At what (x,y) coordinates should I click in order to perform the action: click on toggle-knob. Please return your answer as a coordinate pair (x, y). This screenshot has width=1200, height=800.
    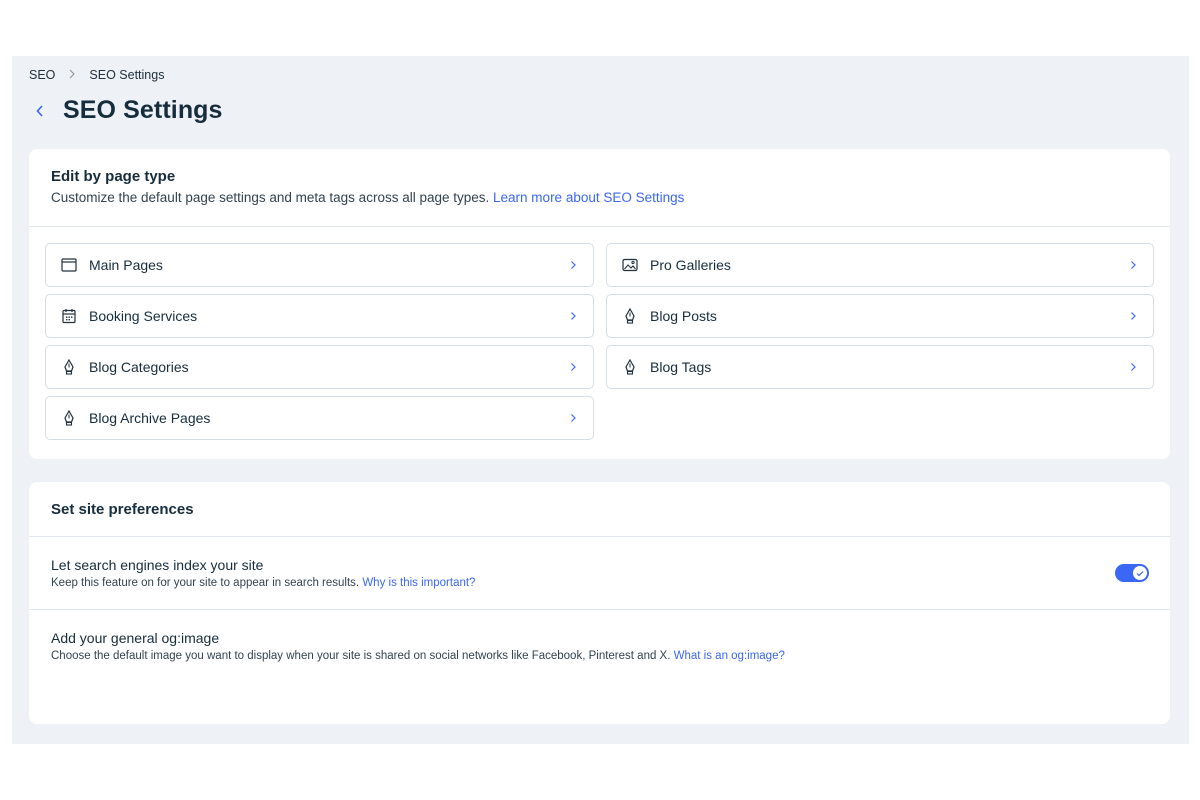
    Looking at the image, I should click on (1140, 573).